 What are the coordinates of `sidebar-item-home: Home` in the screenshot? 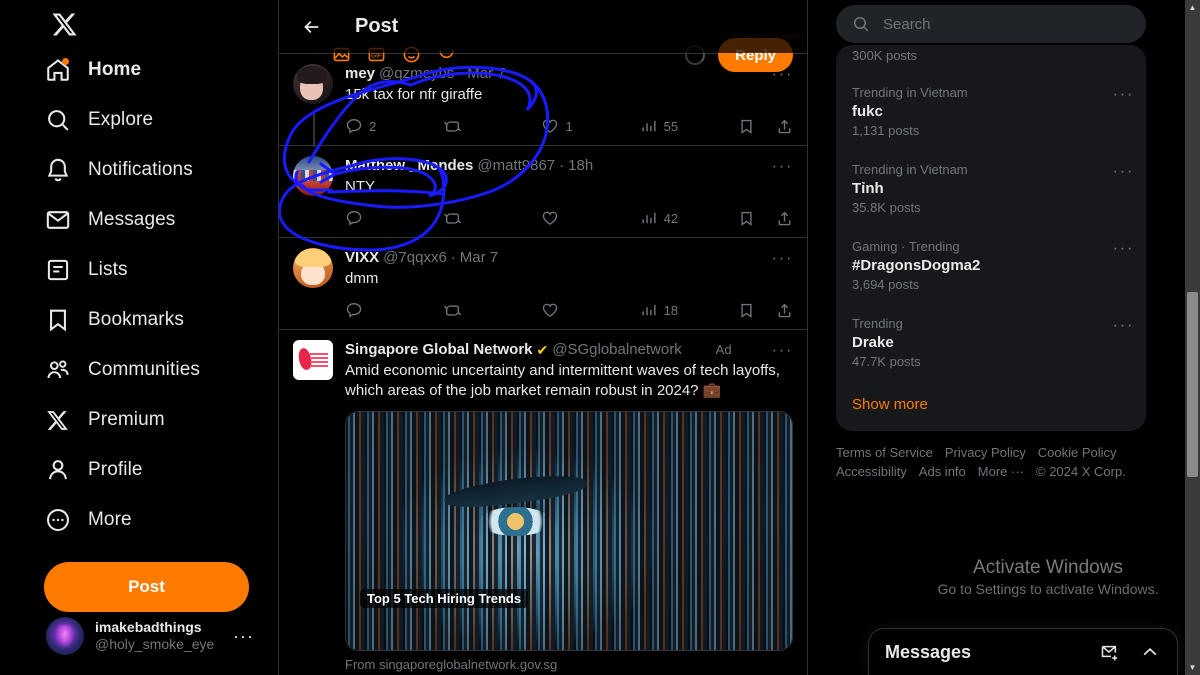 It's located at (100, 70).